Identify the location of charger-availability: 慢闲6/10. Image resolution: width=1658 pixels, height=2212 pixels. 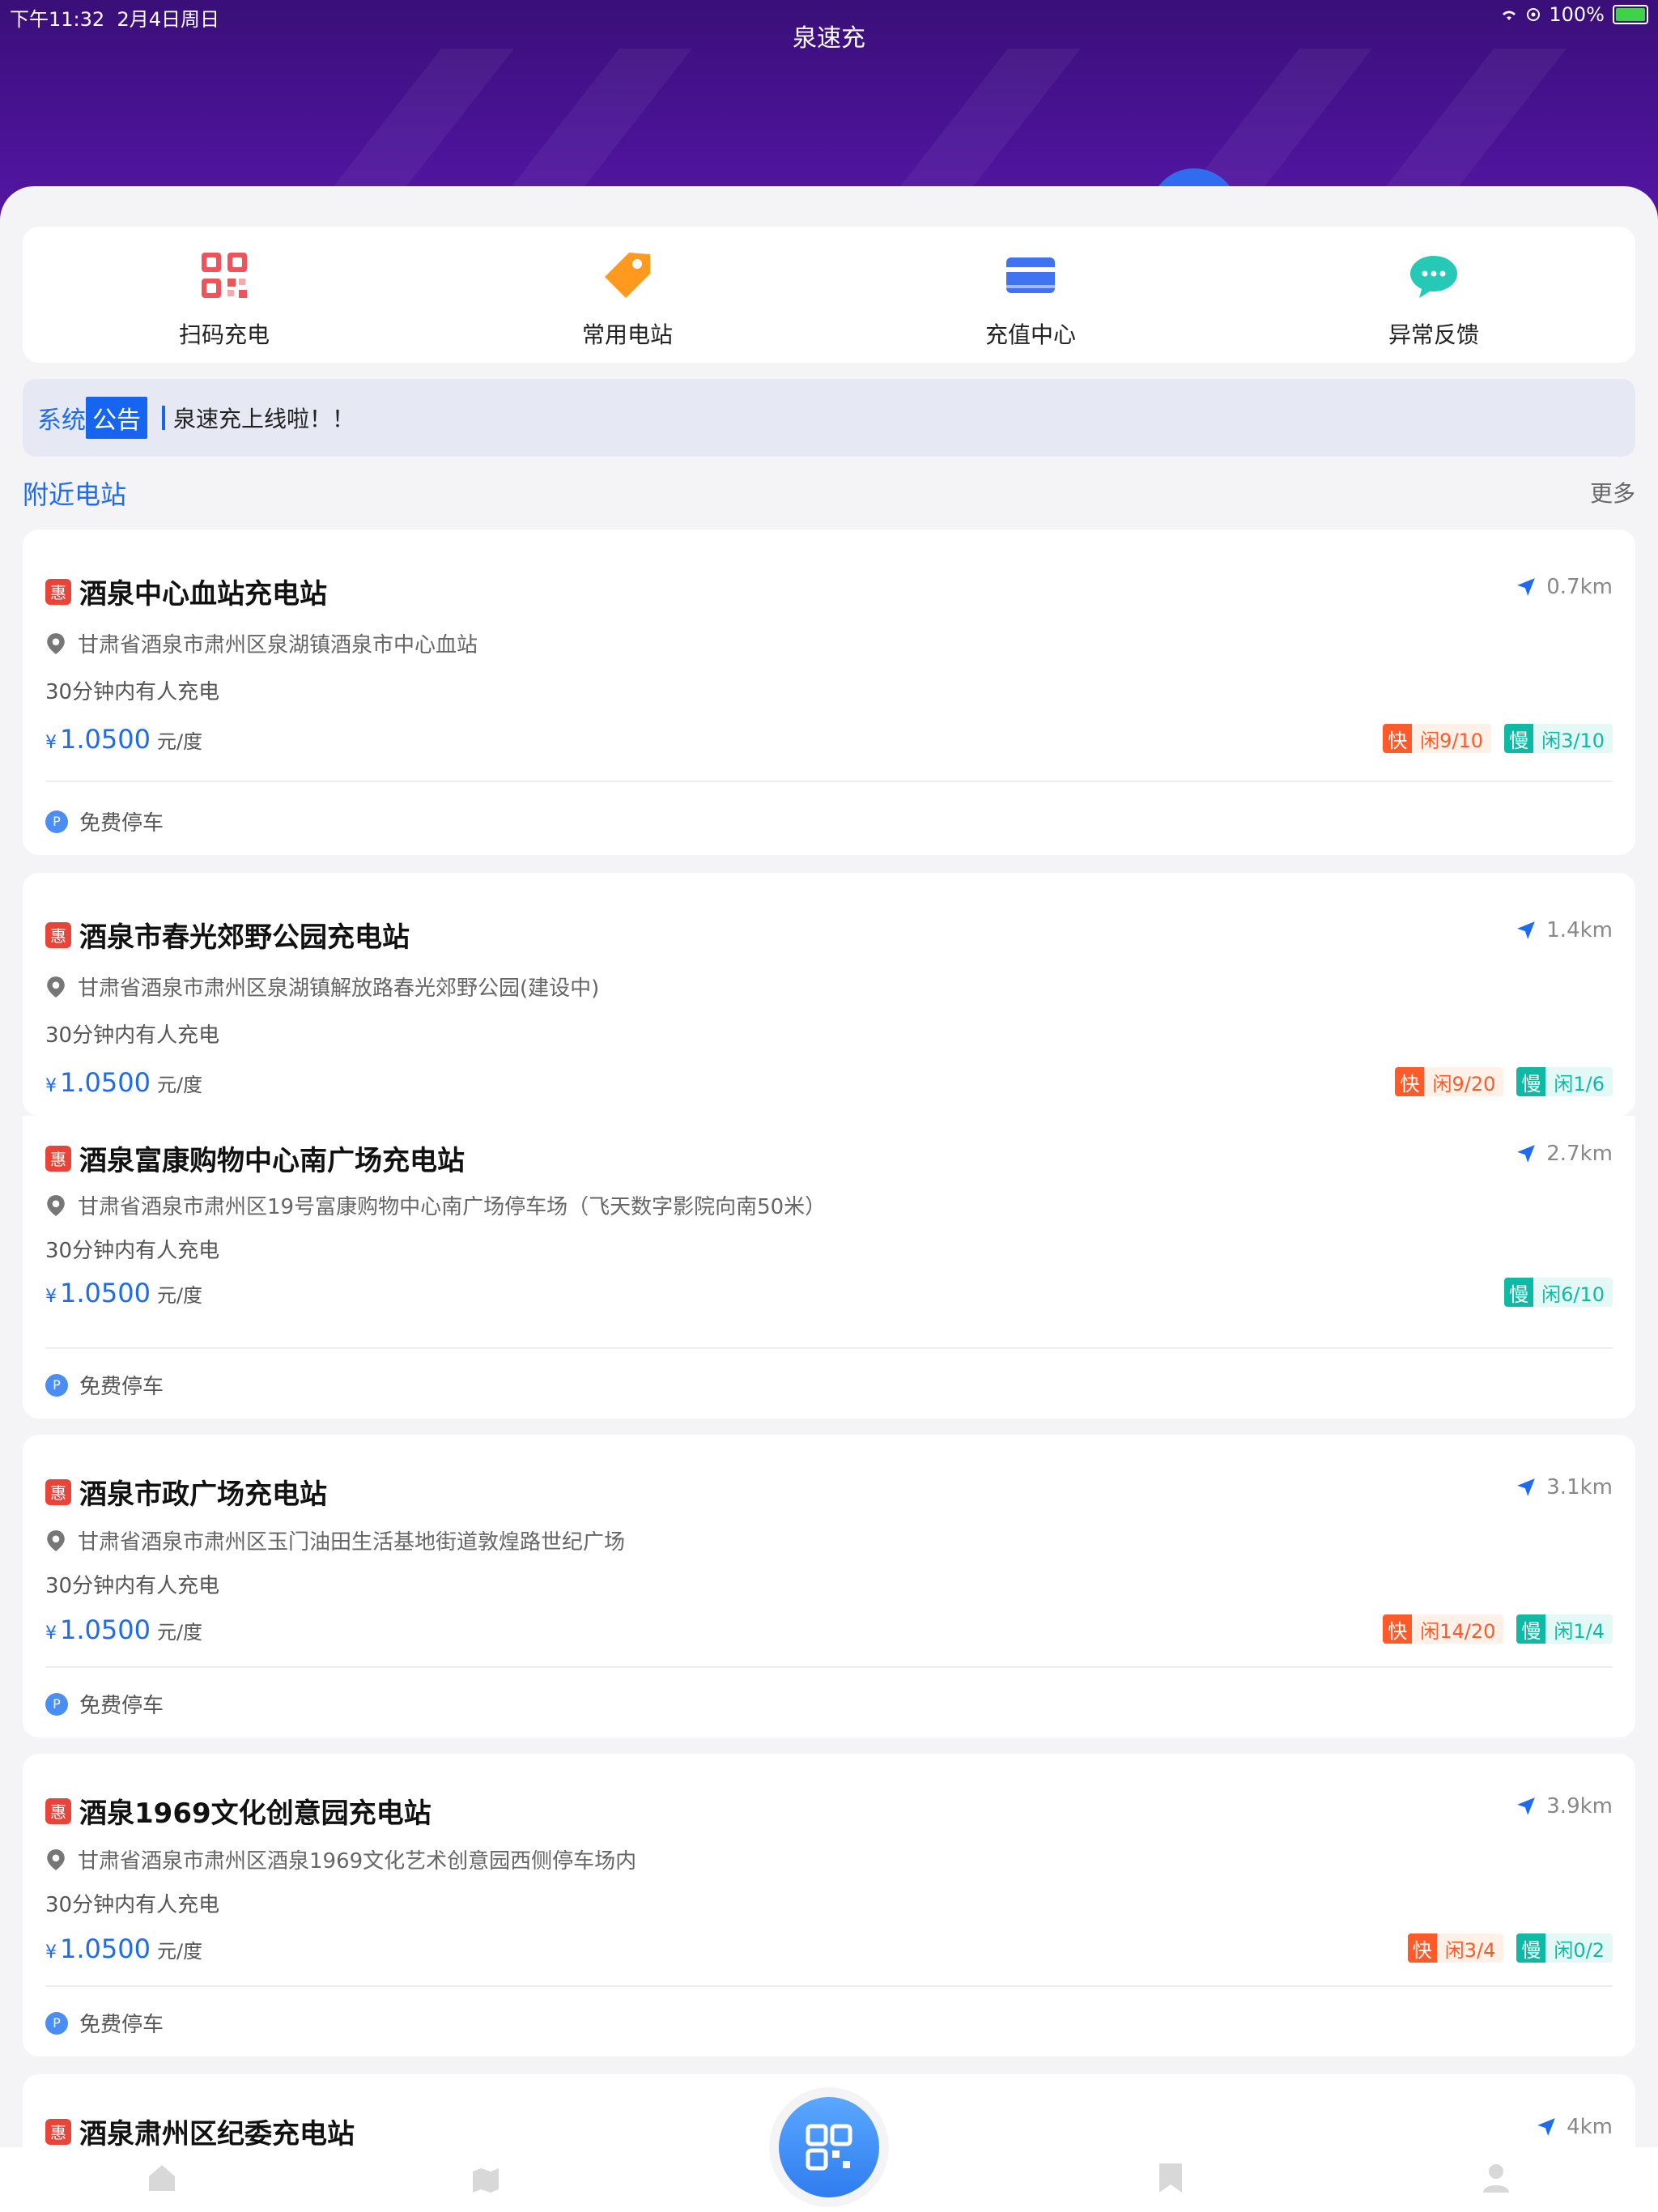
(1558, 1293).